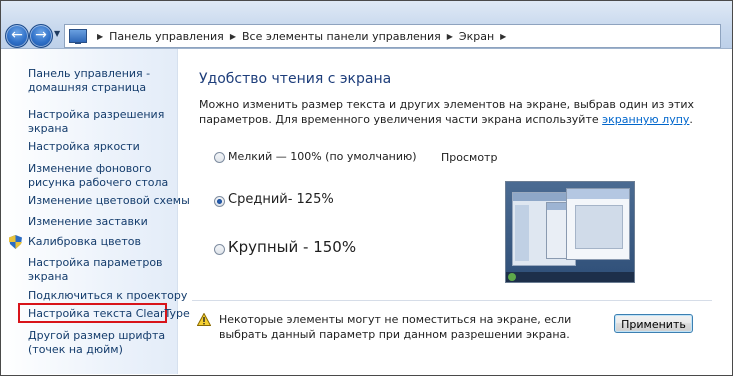 Image resolution: width=733 pixels, height=376 pixels. I want to click on sidebar-item-label: Изменение цветовой схемы, so click(109, 200).